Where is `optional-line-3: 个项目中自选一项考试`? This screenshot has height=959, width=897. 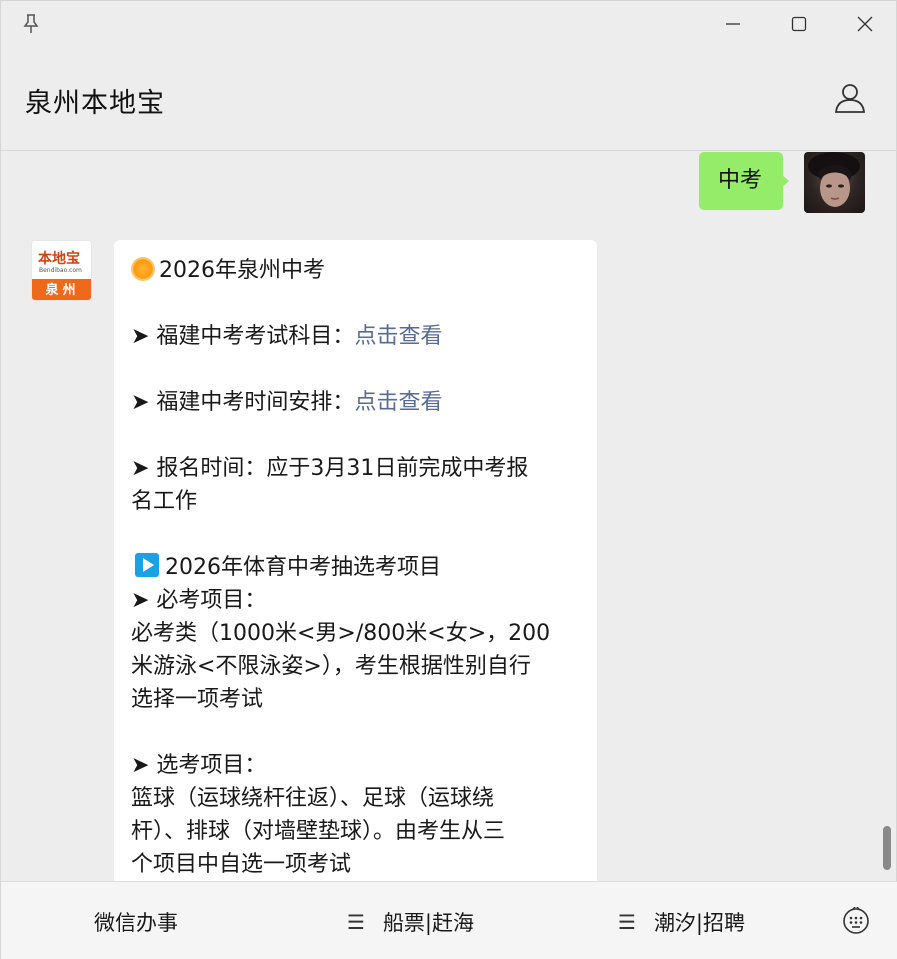 optional-line-3: 个项目中自选一项考试 is located at coordinates (241, 864).